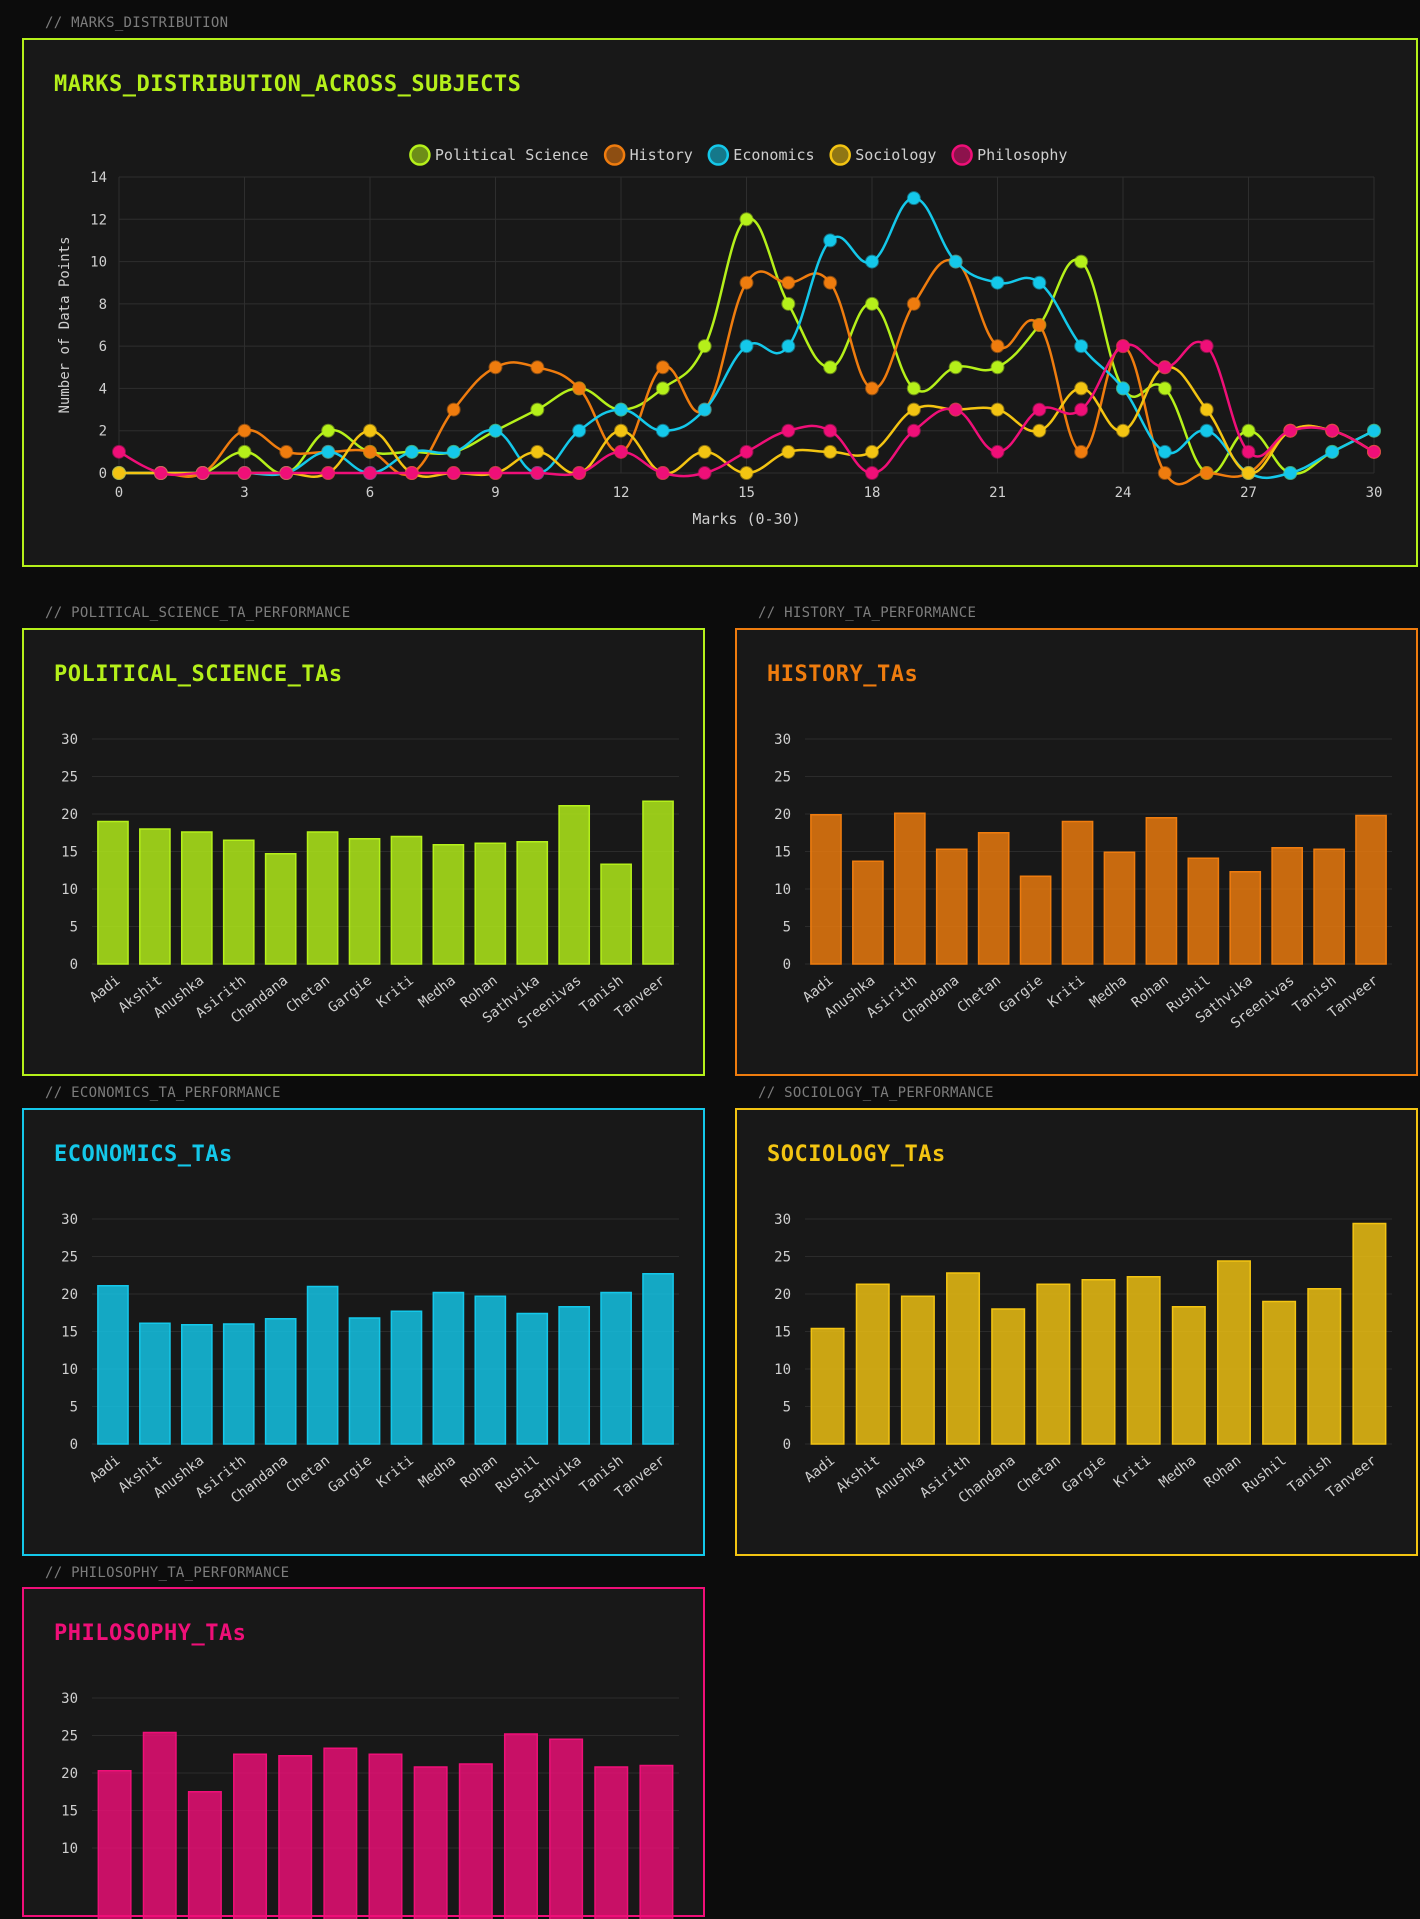  I want to click on x-tick-label: 27, so click(1248, 493).